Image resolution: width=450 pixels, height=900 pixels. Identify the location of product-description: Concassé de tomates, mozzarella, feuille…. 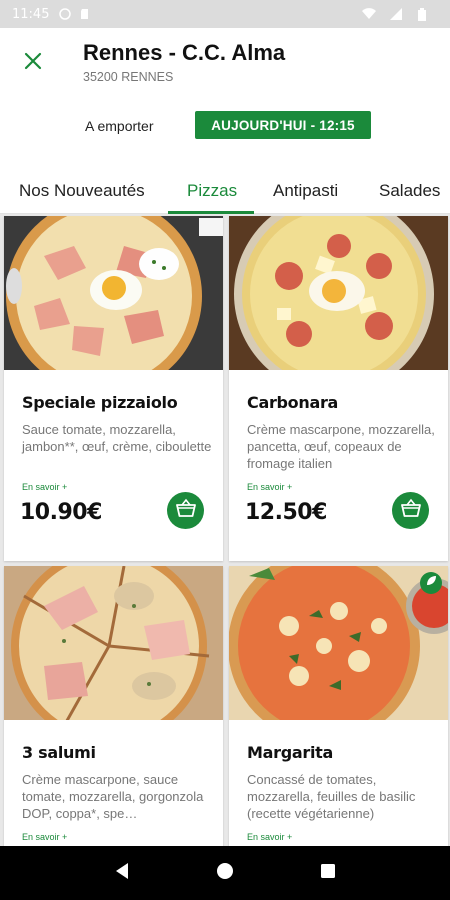
(331, 796).